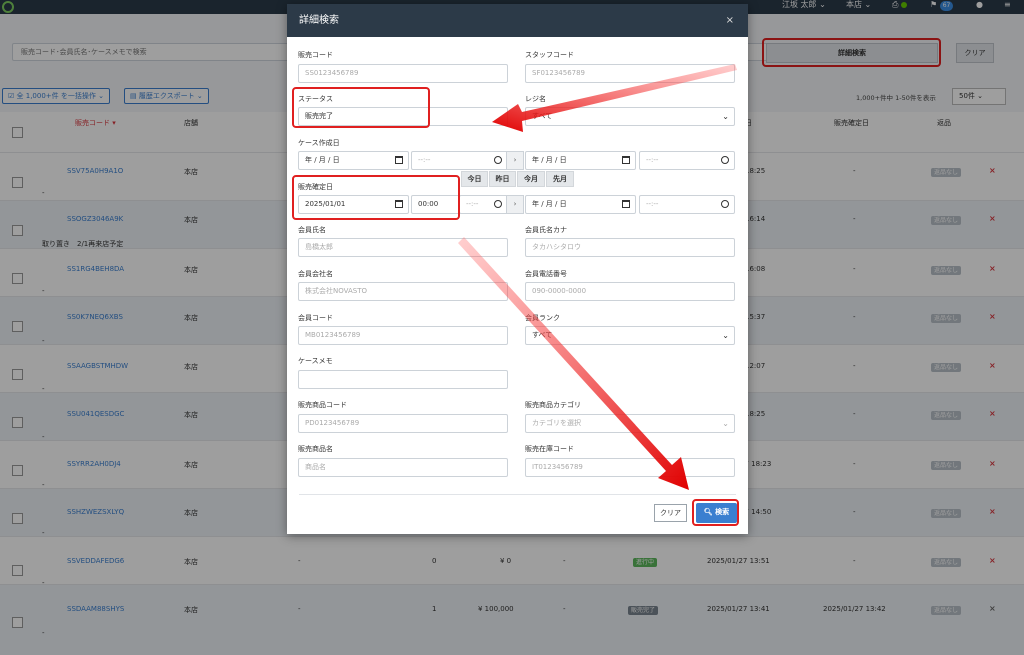  Describe the element at coordinates (614, 98) in the screenshot. I see `arrow-to-status` at that location.